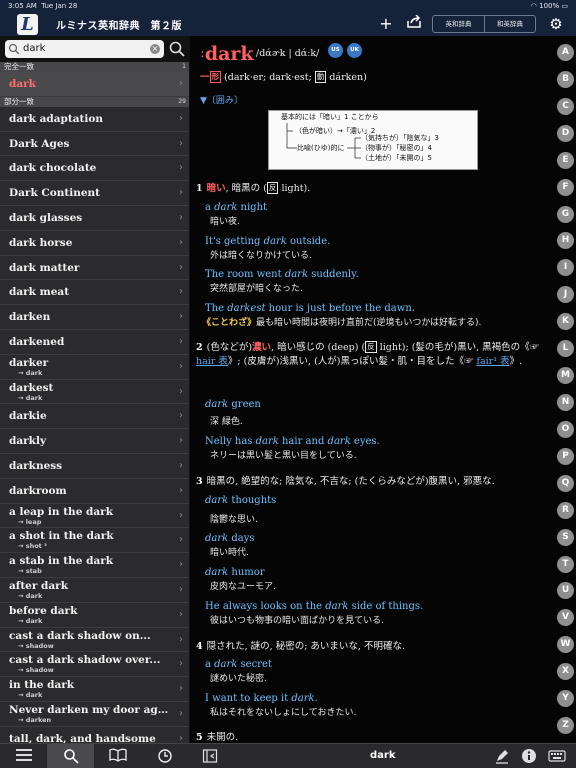 This screenshot has width=576, height=768. Describe the element at coordinates (53, 168) in the screenshot. I see `list-item-word: dark chocolate` at that location.